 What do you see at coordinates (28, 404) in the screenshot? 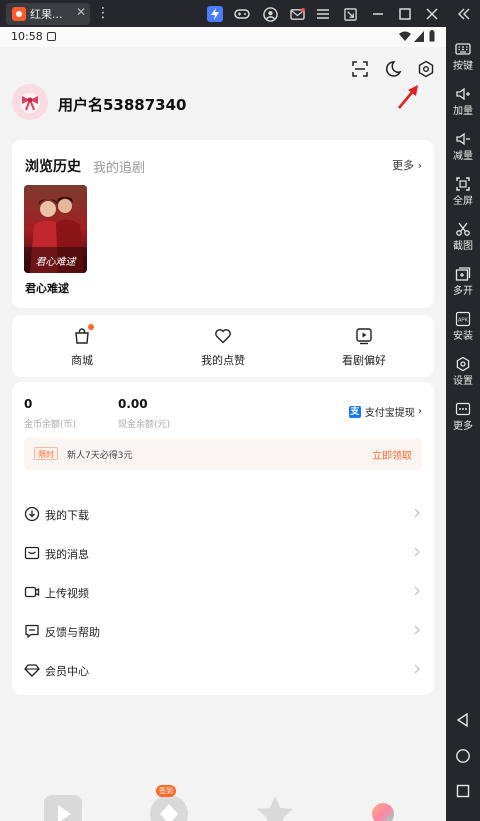
I see `coins-value: 0` at bounding box center [28, 404].